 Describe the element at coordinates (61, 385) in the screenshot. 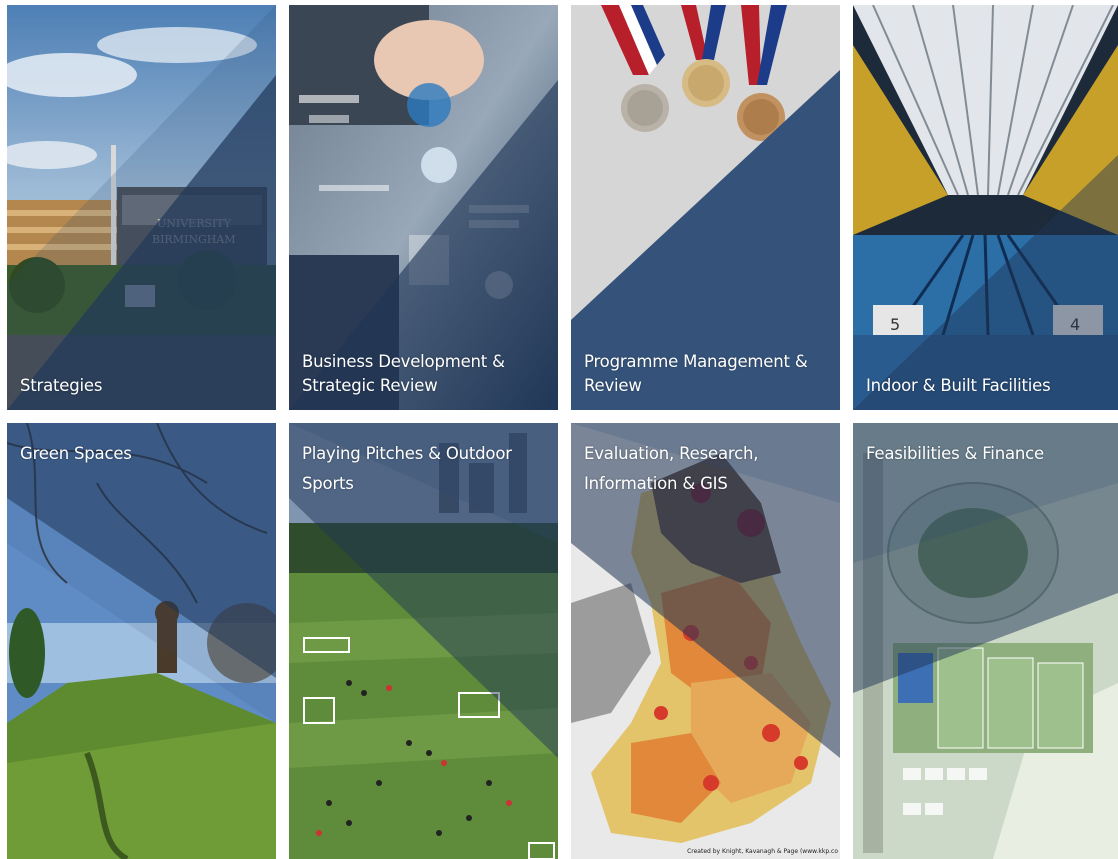

I see `caption-line: Strategies` at that location.